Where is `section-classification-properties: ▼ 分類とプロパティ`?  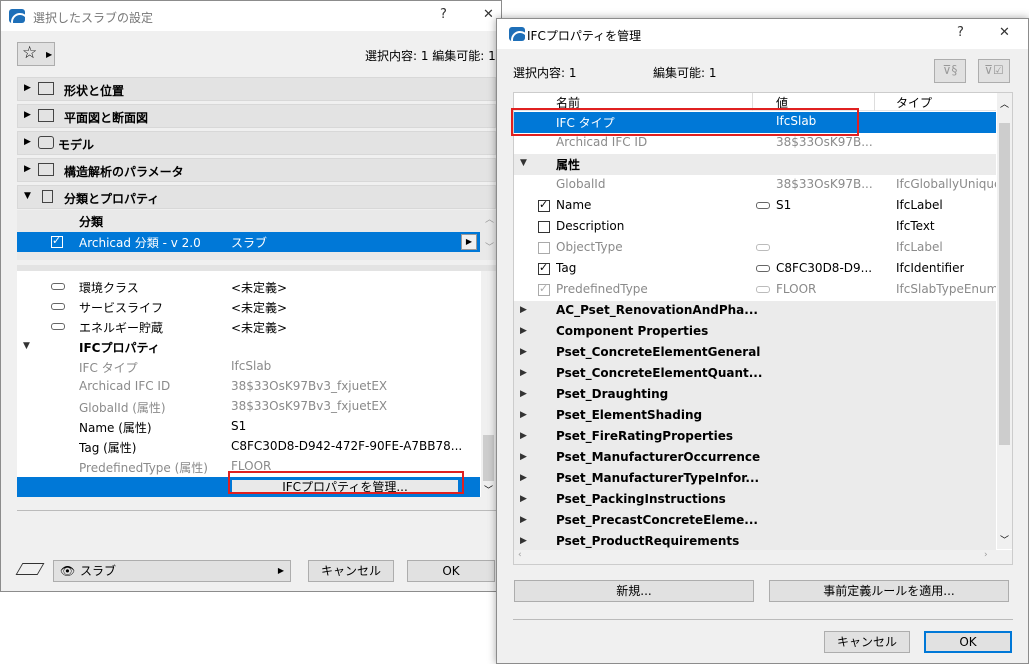
section-classification-properties: ▼ 分類とプロパティ is located at coordinates (256, 197).